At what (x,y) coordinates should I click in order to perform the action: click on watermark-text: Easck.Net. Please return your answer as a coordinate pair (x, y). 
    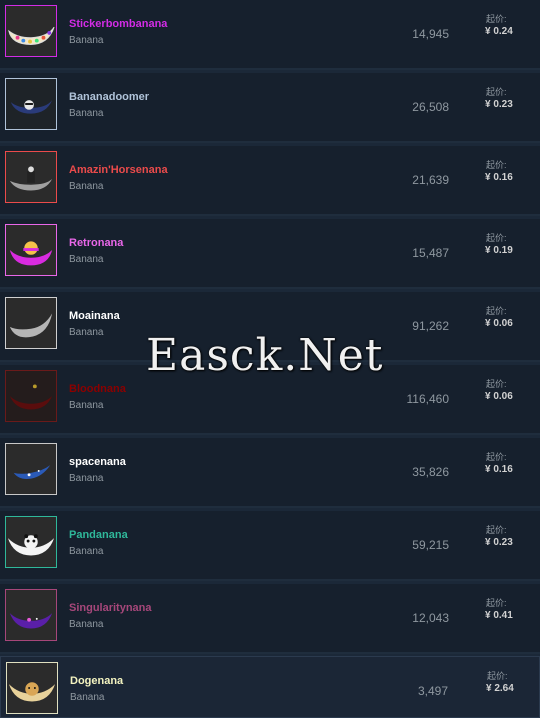
    Looking at the image, I should click on (265, 355).